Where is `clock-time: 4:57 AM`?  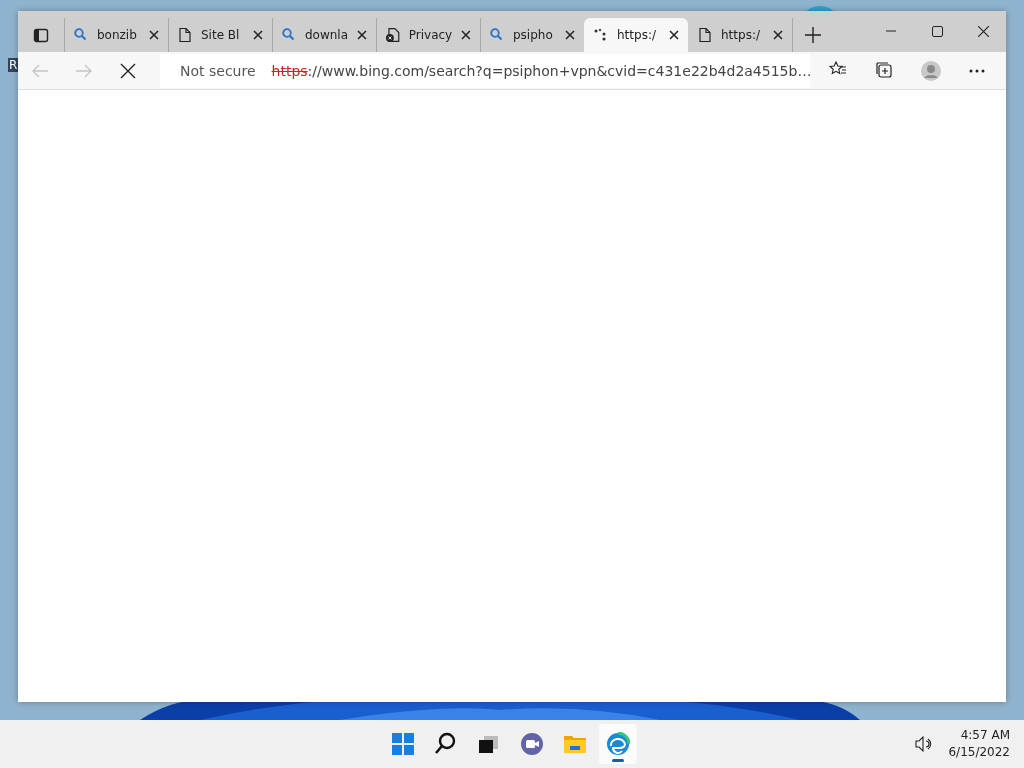
clock-time: 4:57 AM is located at coordinates (985, 735).